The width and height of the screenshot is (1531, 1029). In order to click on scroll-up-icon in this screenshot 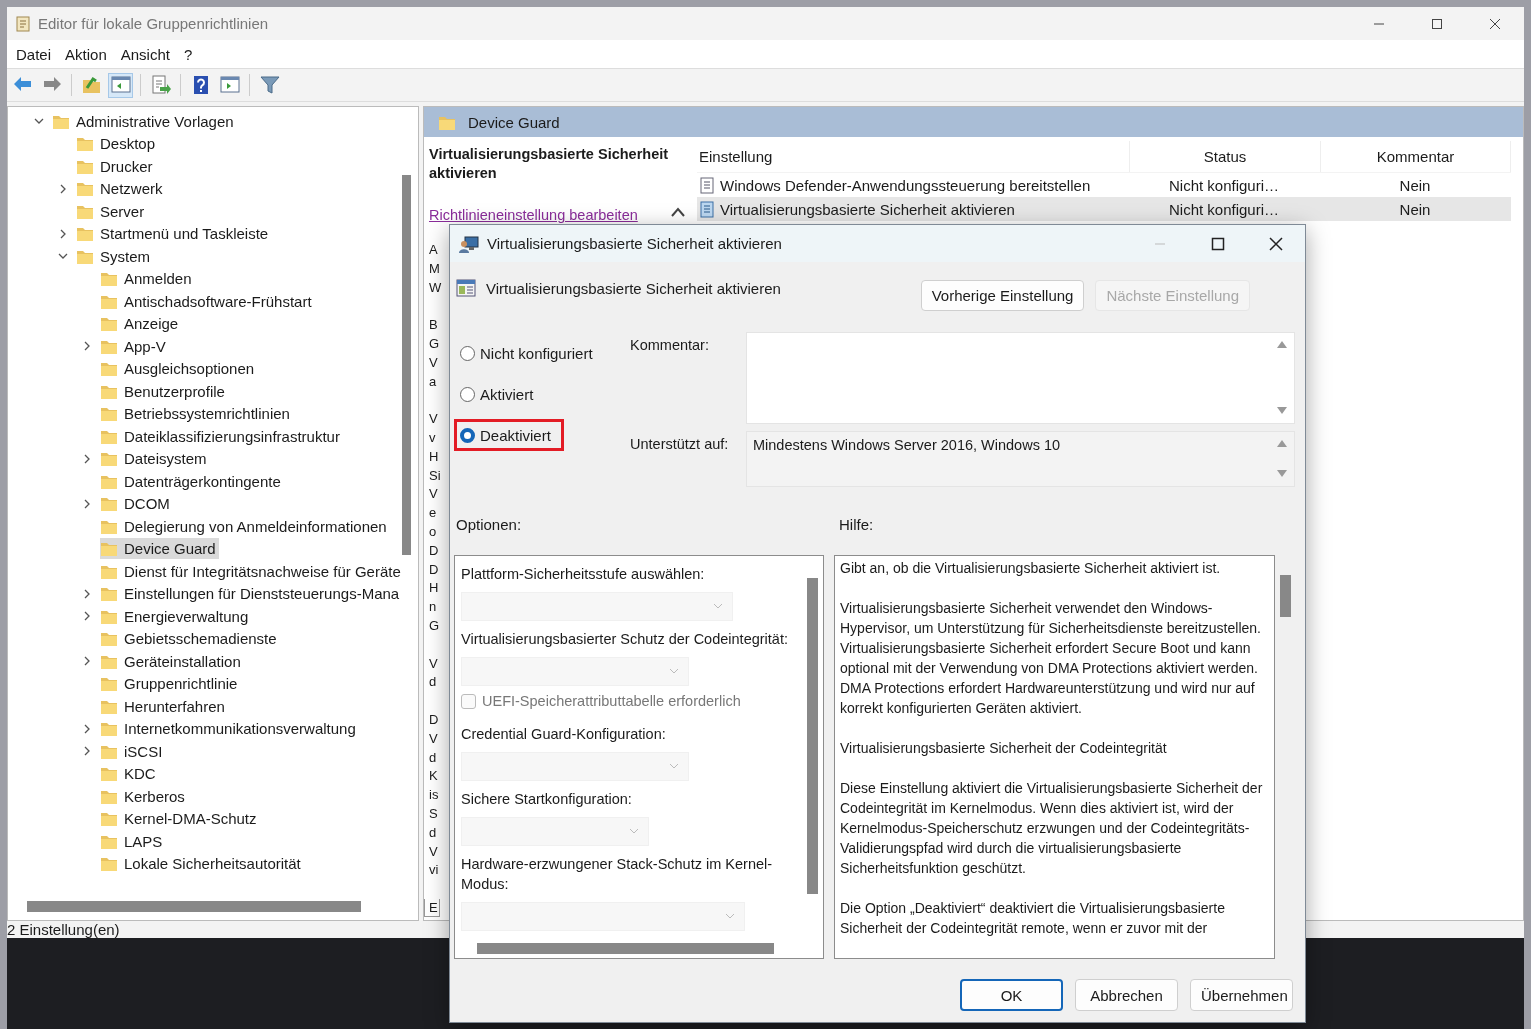, I will do `click(1282, 443)`.